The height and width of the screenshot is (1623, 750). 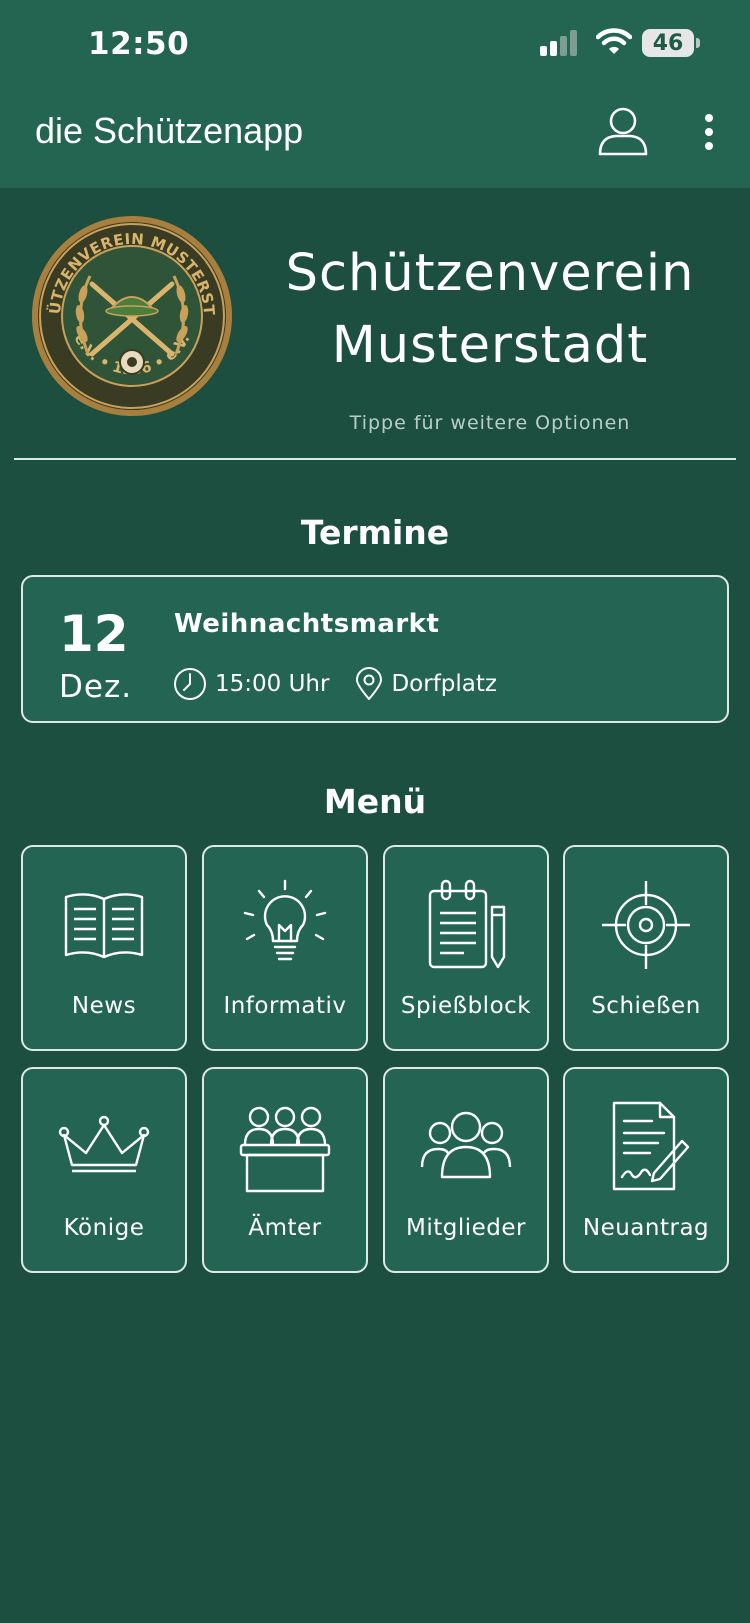 What do you see at coordinates (104, 1144) in the screenshot?
I see `crown-icon` at bounding box center [104, 1144].